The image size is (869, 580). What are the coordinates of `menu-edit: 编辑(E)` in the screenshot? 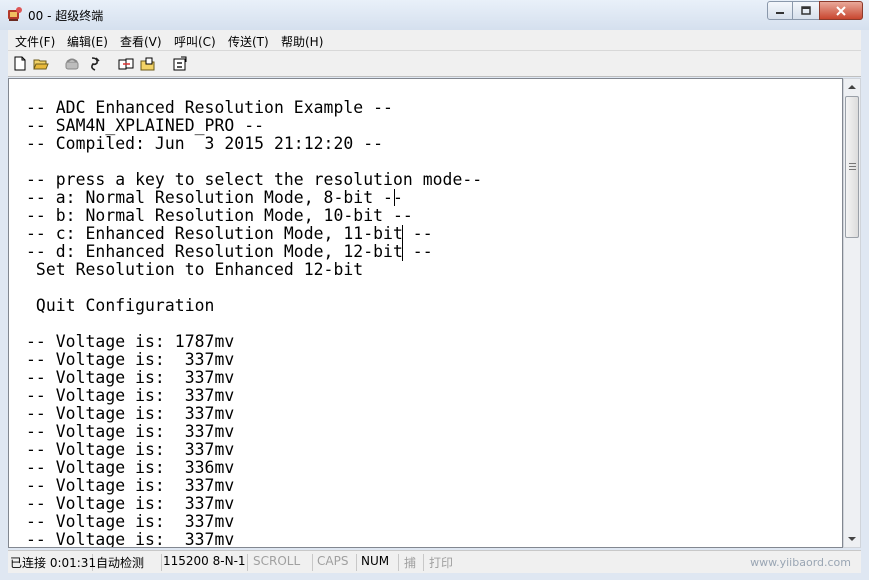 It's located at (87, 41).